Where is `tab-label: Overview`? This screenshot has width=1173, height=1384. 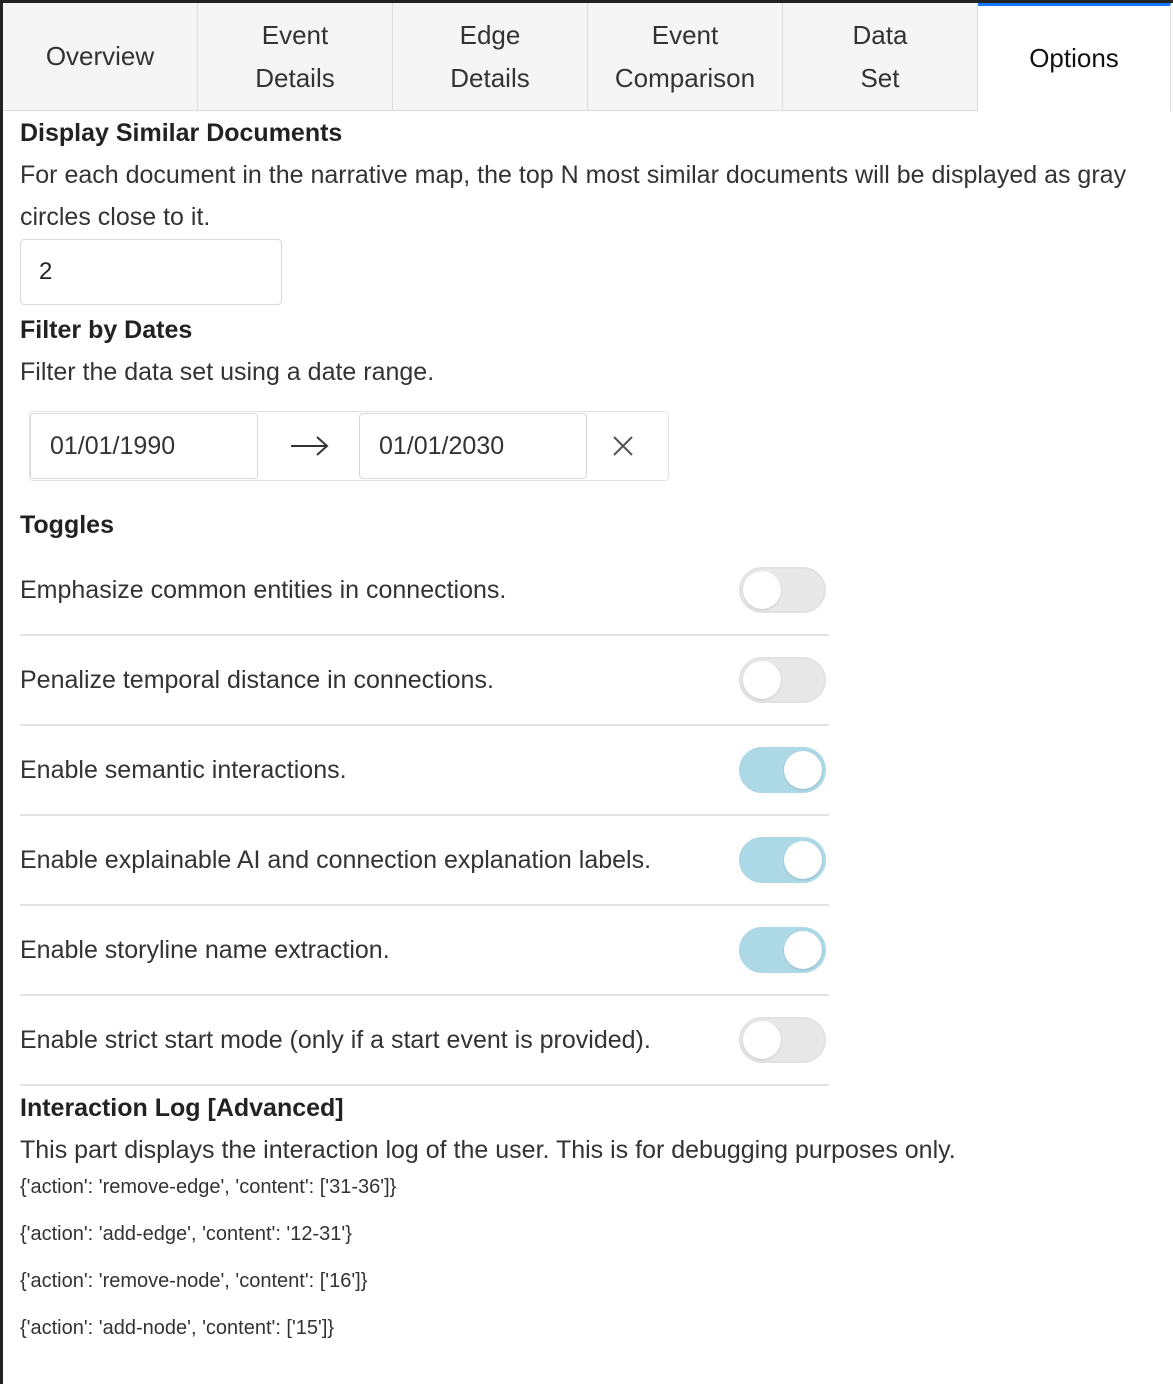
tab-label: Overview is located at coordinates (100, 56).